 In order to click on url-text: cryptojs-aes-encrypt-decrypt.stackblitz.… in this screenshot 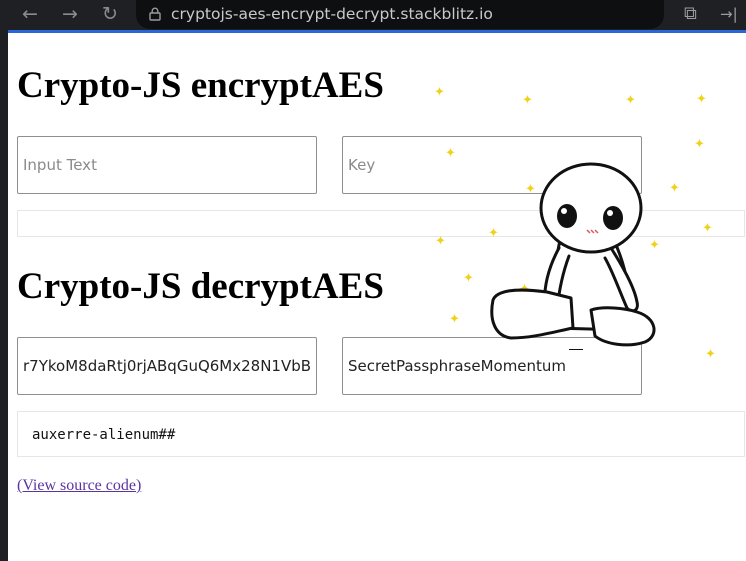, I will do `click(332, 14)`.